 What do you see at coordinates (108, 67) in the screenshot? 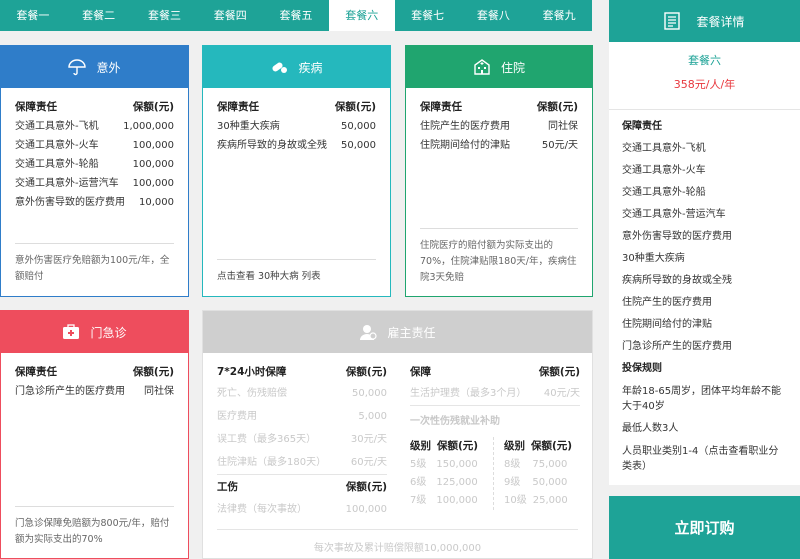
I see `accident-title: 意外` at bounding box center [108, 67].